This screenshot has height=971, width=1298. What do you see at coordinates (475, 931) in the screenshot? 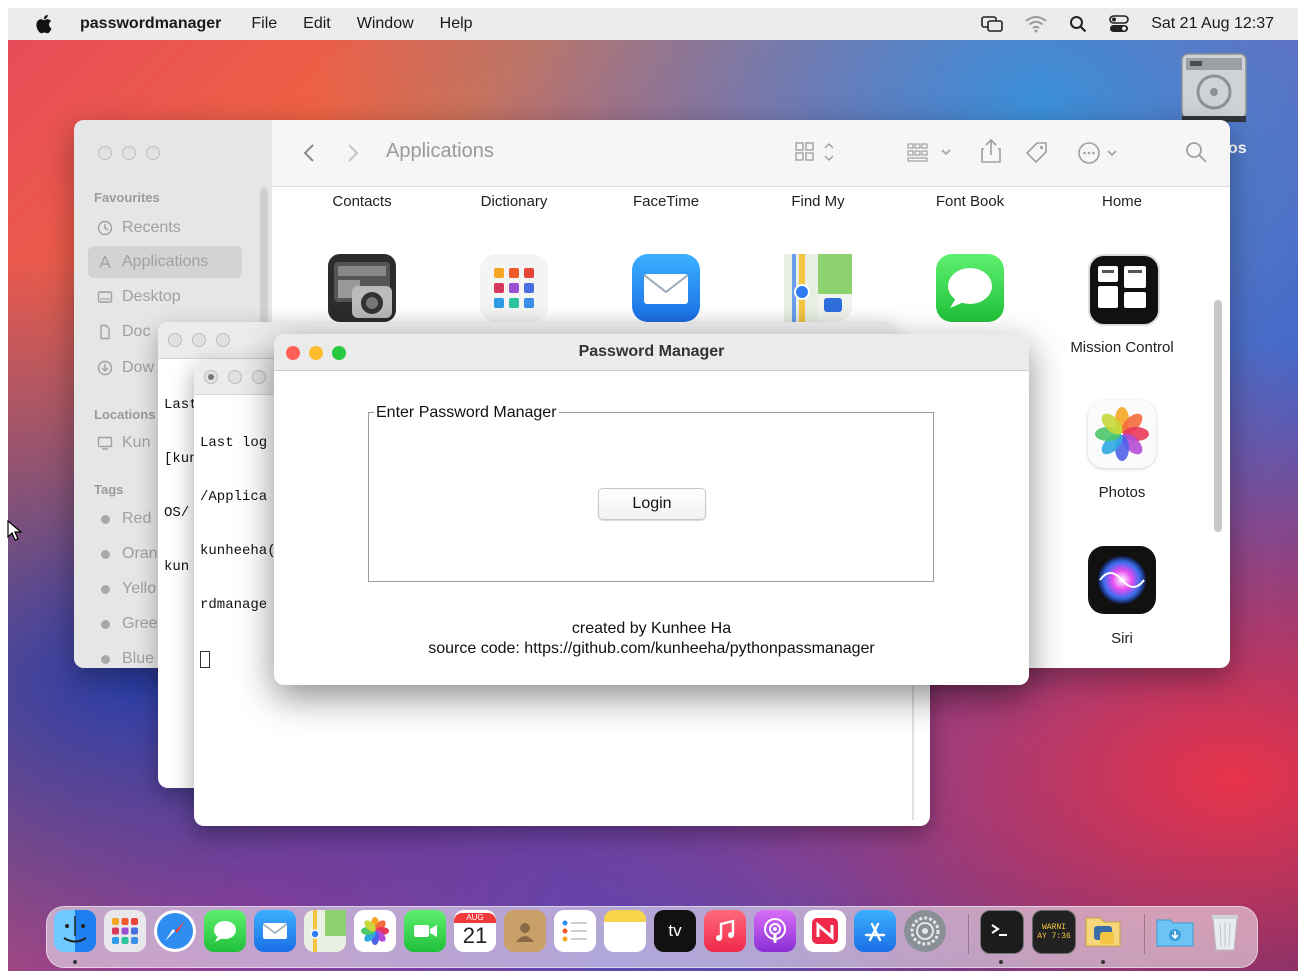
I see `calendar-dock-icon: AUG 21` at bounding box center [475, 931].